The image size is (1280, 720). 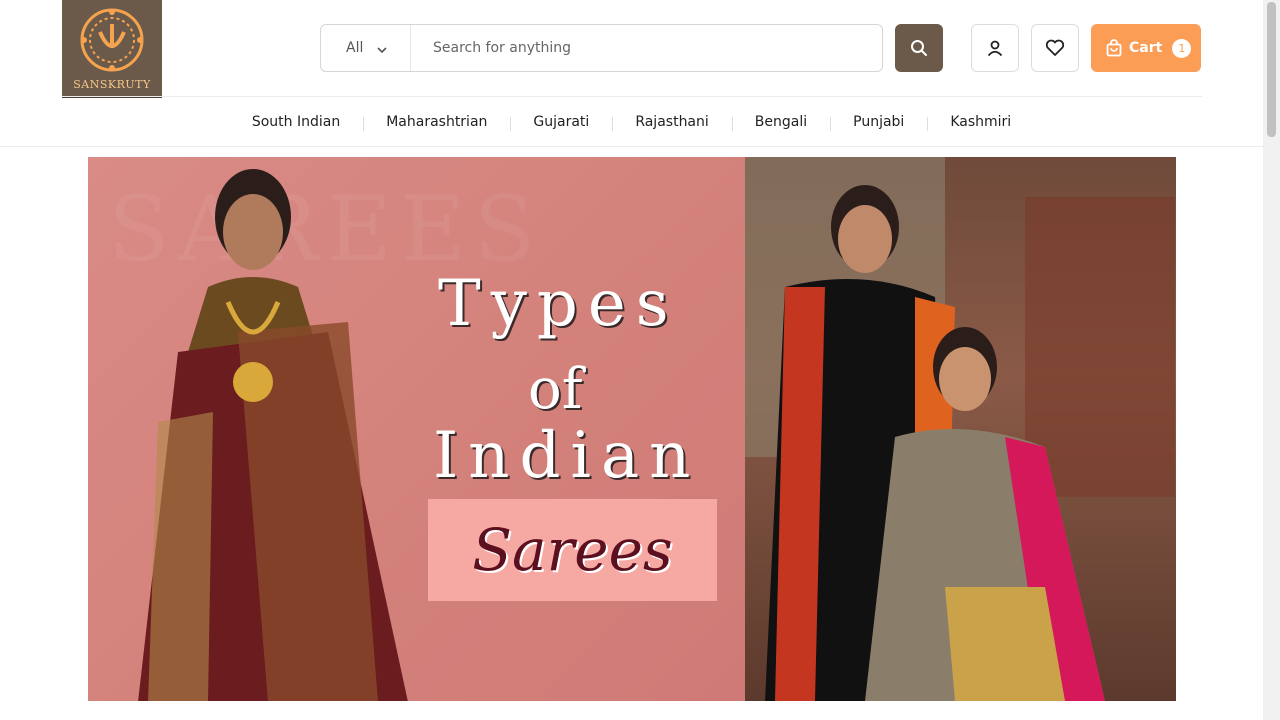 I want to click on search-bar: All, so click(x=601, y=48).